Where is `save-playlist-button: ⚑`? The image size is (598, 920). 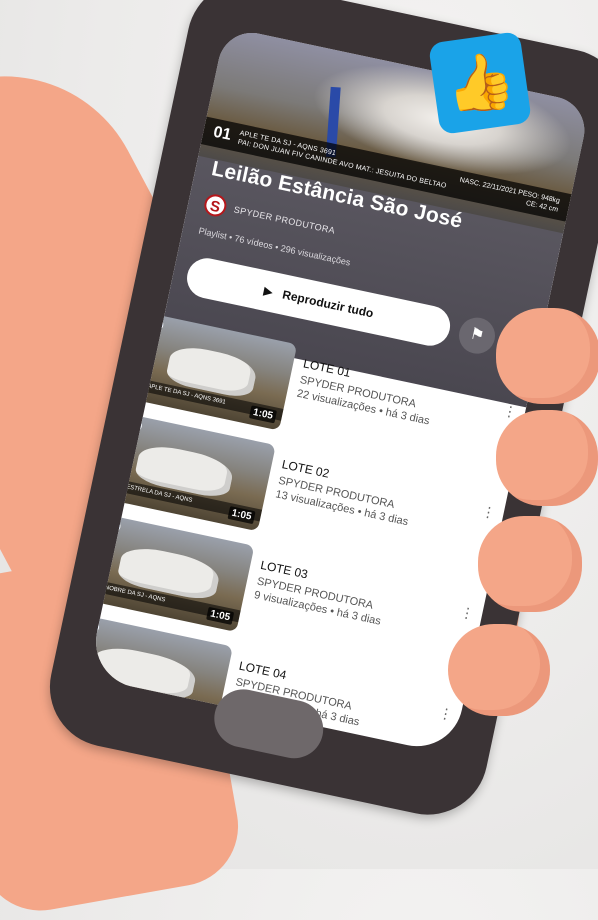
save-playlist-button: ⚑ is located at coordinates (477, 335).